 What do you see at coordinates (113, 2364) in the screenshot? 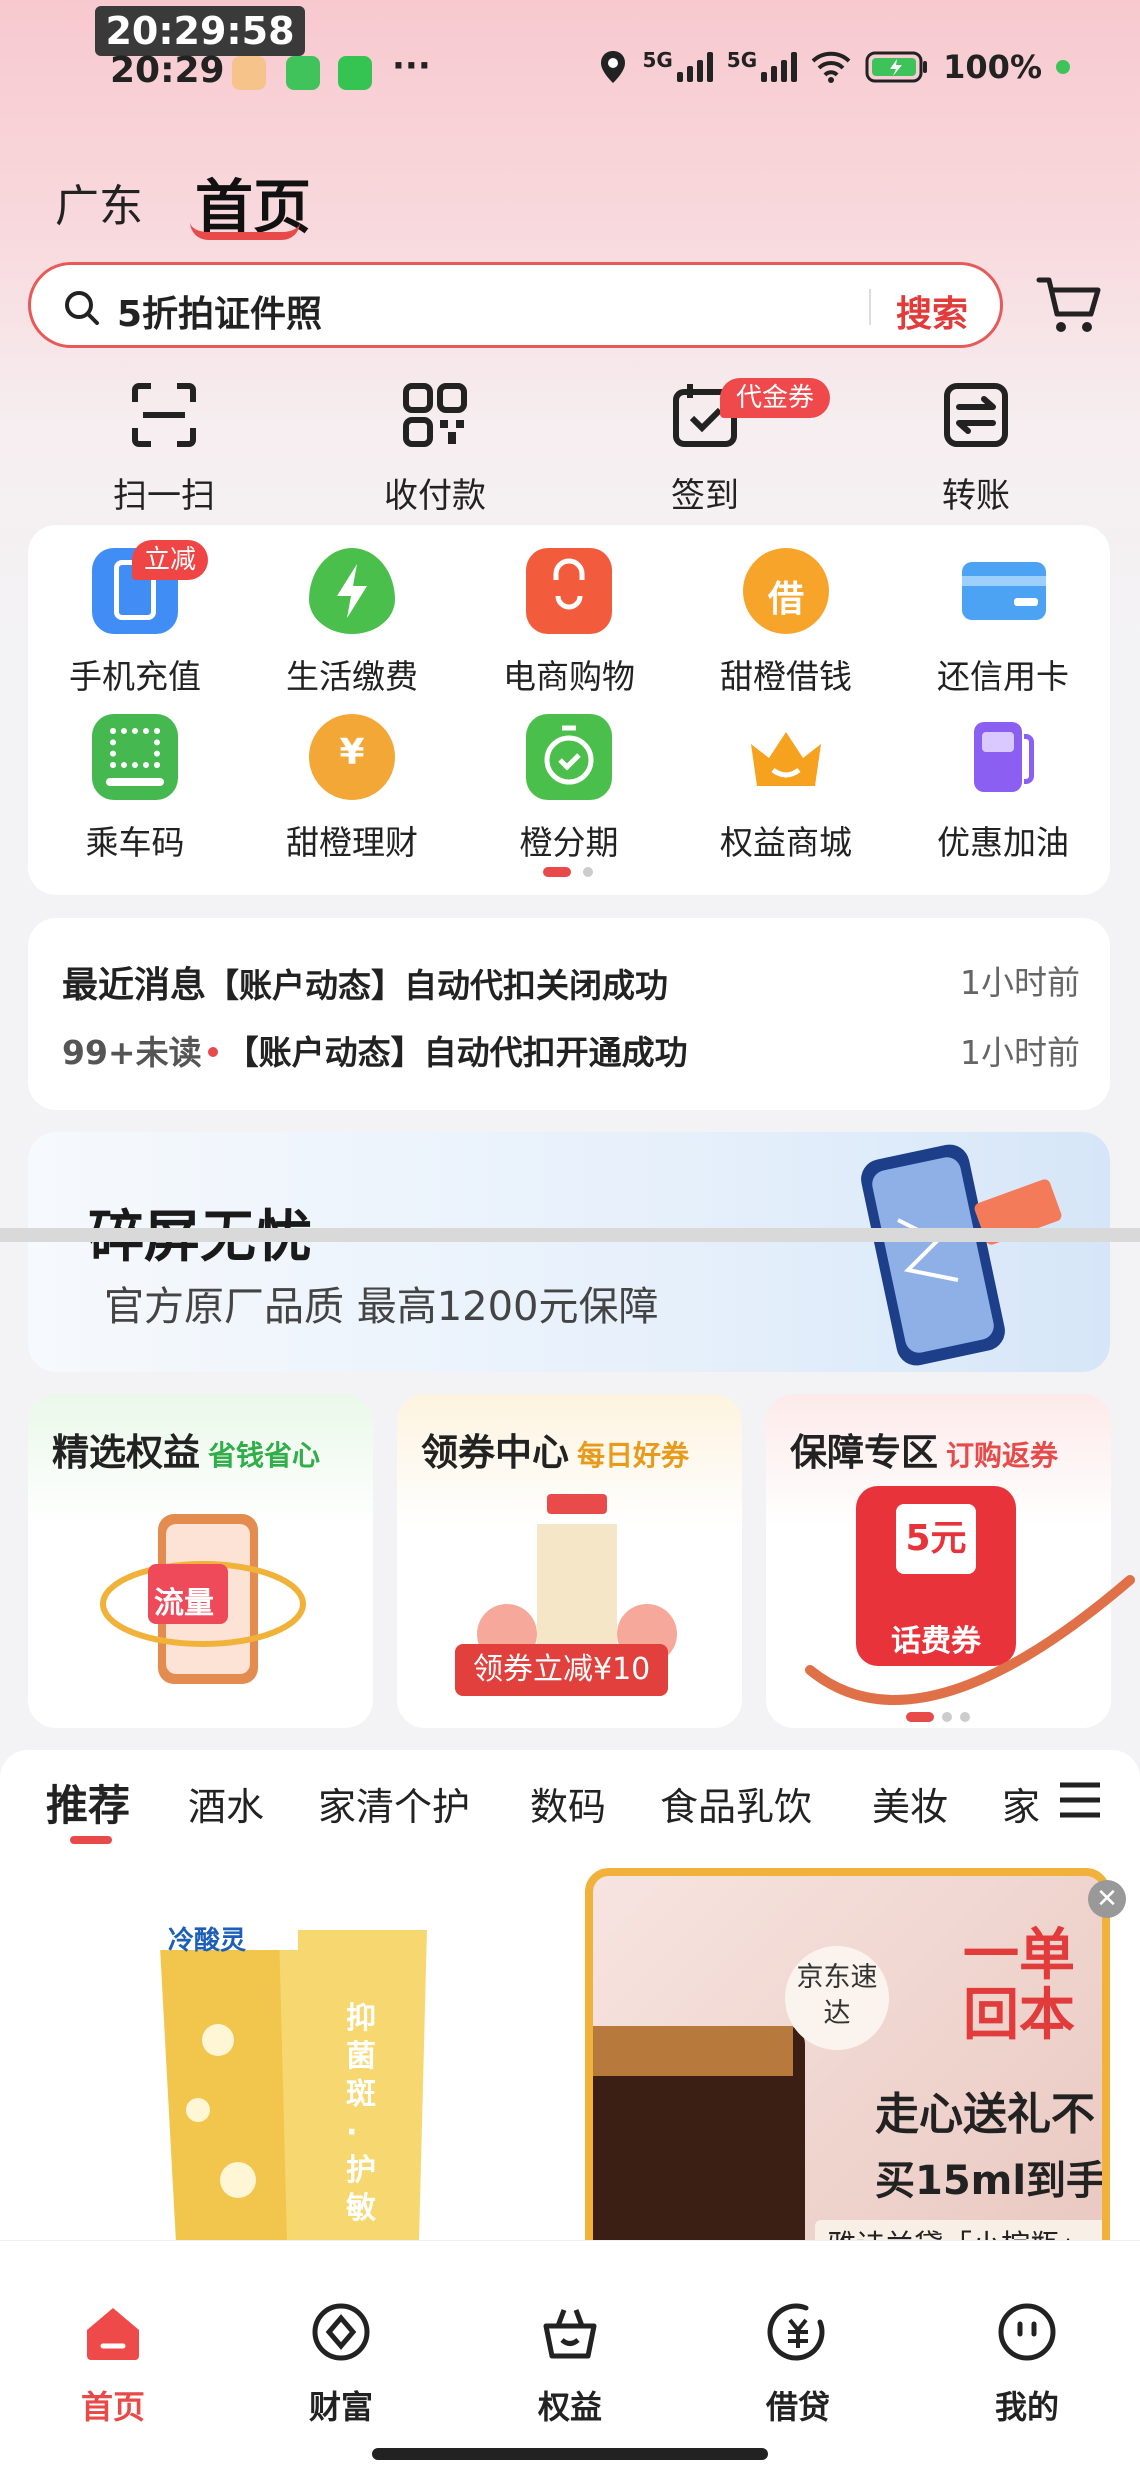
I see `nav-home: 首页` at bounding box center [113, 2364].